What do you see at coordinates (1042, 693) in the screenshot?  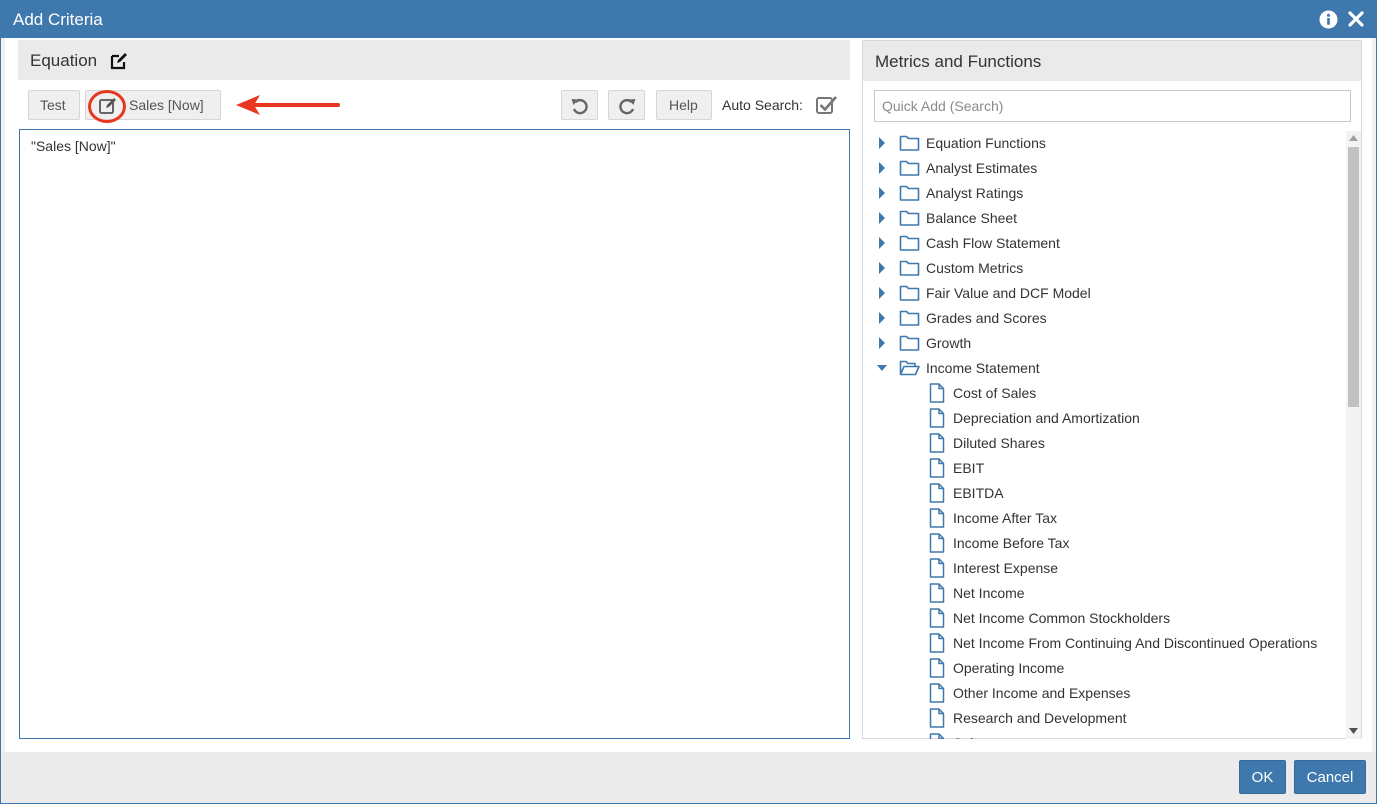 I see `tree-leaf-label: Other Income and Expenses` at bounding box center [1042, 693].